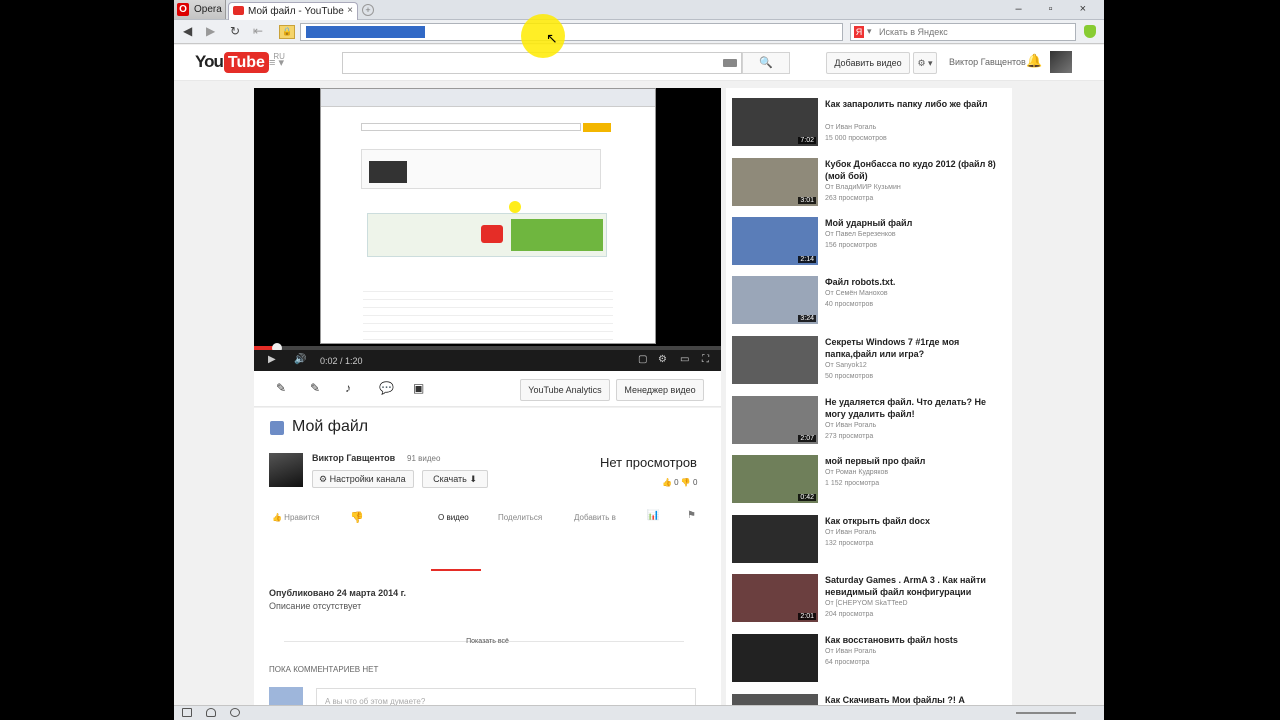  Describe the element at coordinates (350, 10) in the screenshot. I see `tab-close-icon: ×` at that location.